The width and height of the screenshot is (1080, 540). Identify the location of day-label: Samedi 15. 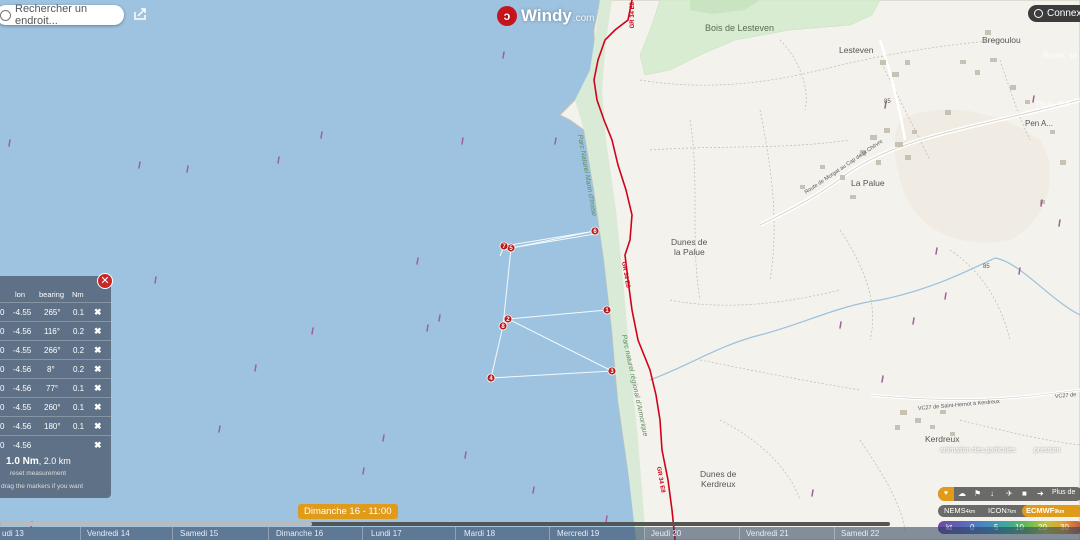
(199, 533).